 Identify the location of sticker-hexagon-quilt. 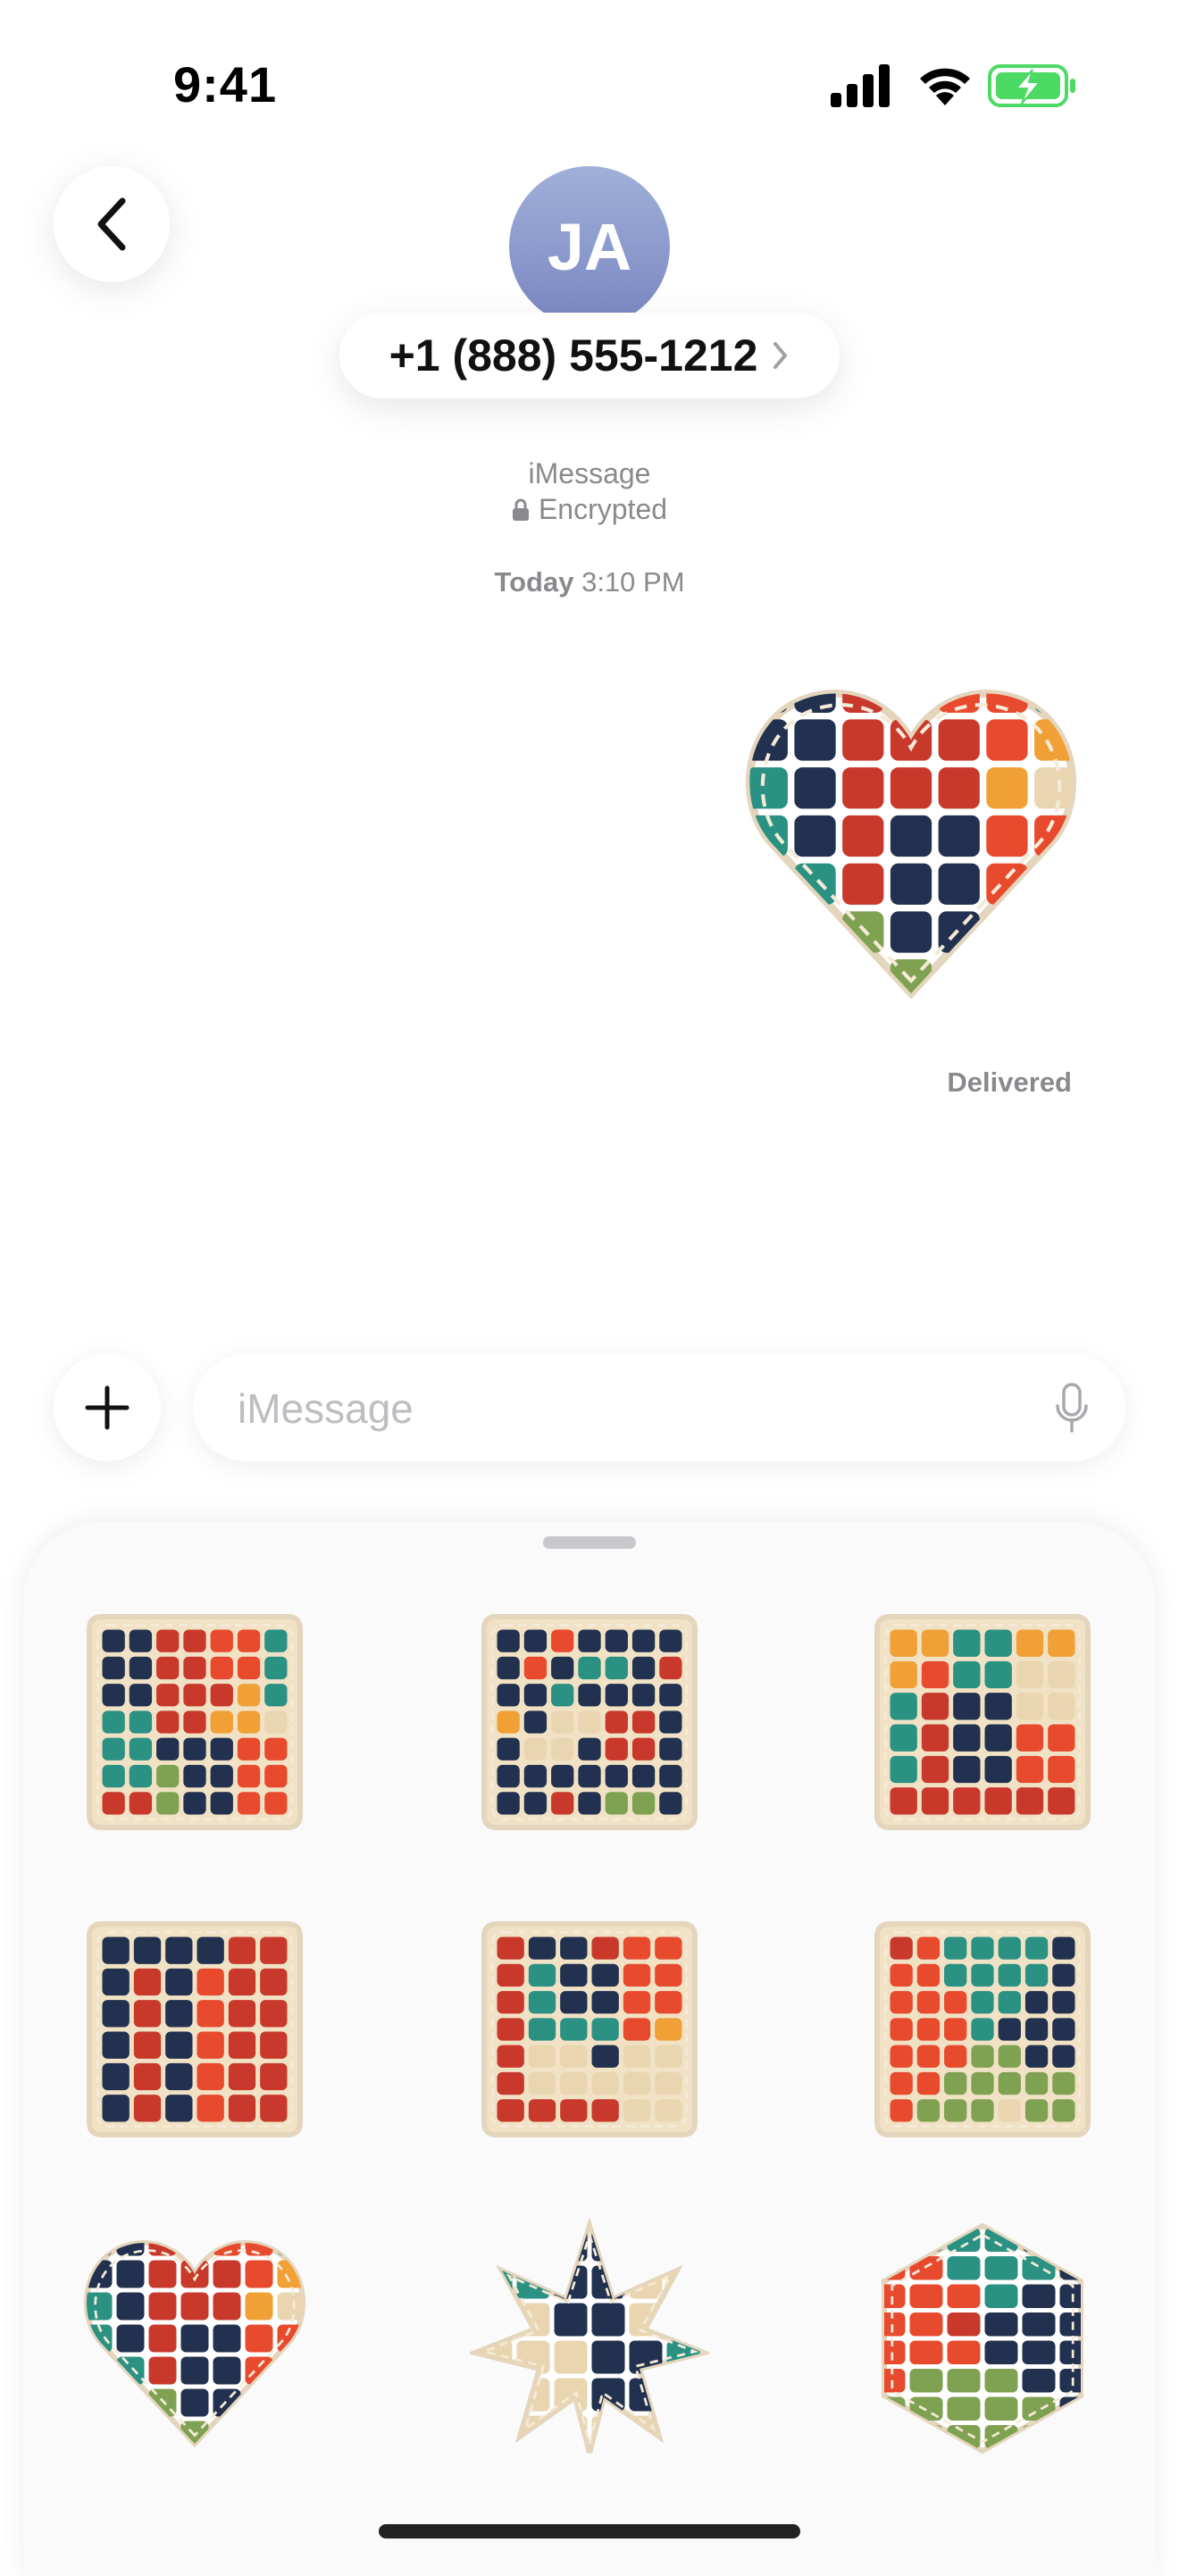
(982, 2339).